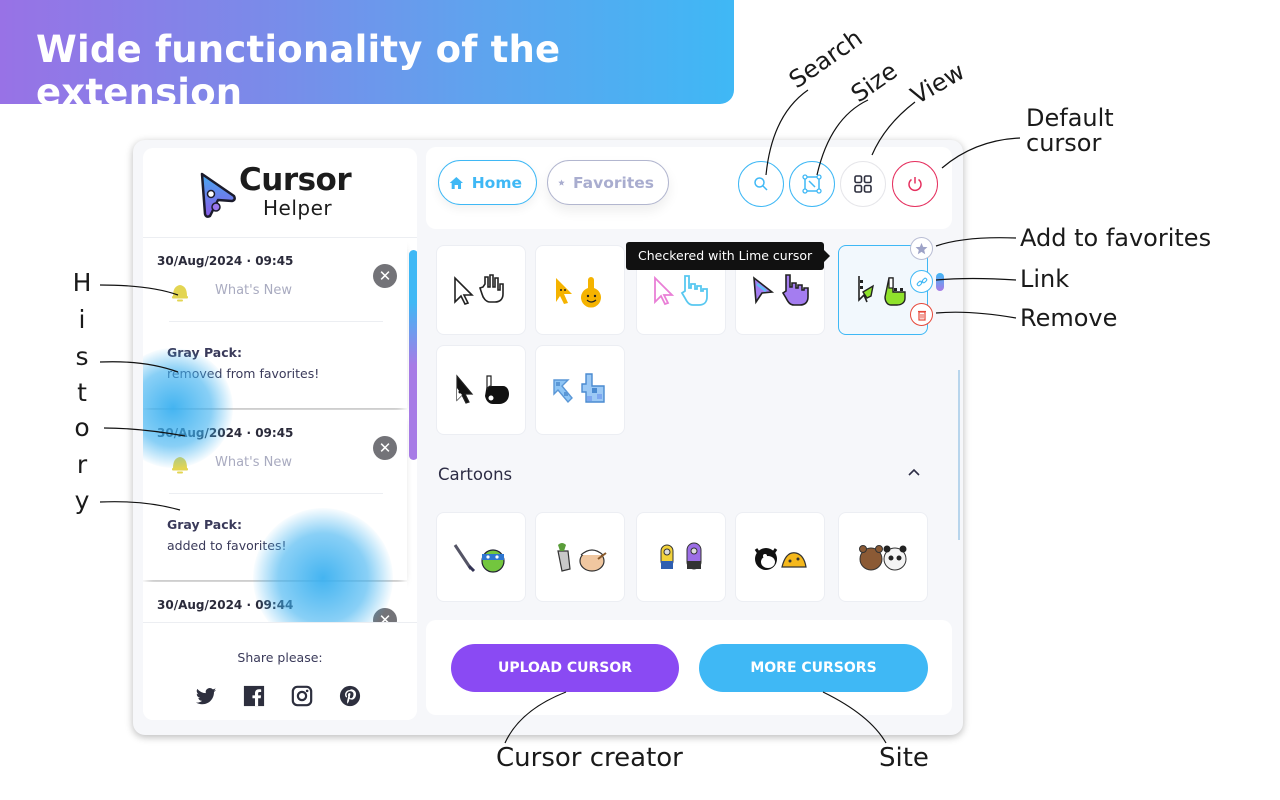  I want to click on default-cursor-button, so click(915, 184).